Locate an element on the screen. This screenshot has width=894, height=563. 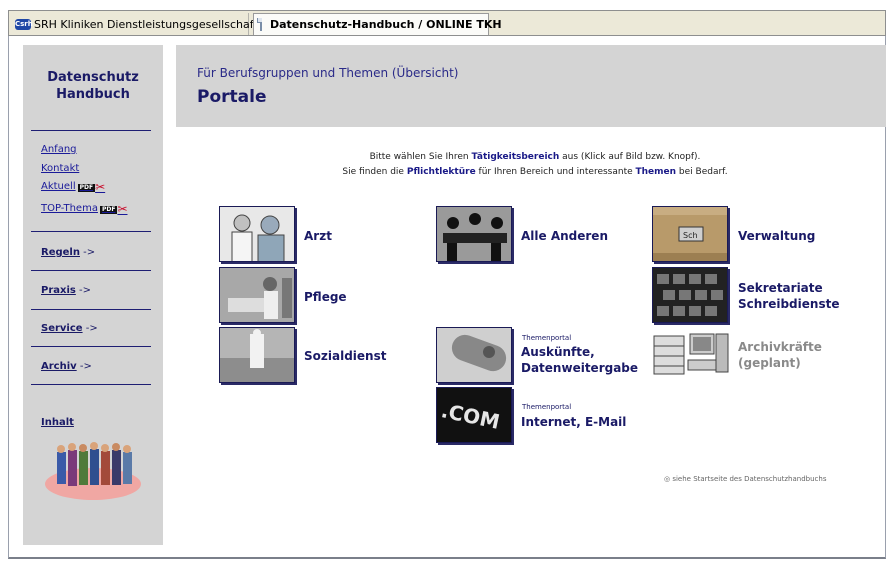
sidebar-nav-praxis: Praxis -> is located at coordinates (66, 290).